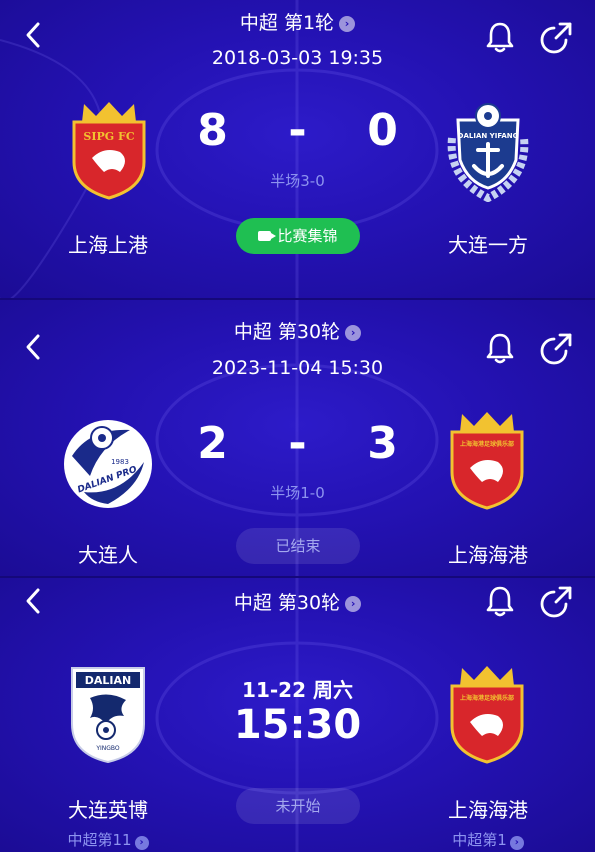 This screenshot has height=852, width=595. I want to click on home-team-name: 上海上港, so click(108, 243).